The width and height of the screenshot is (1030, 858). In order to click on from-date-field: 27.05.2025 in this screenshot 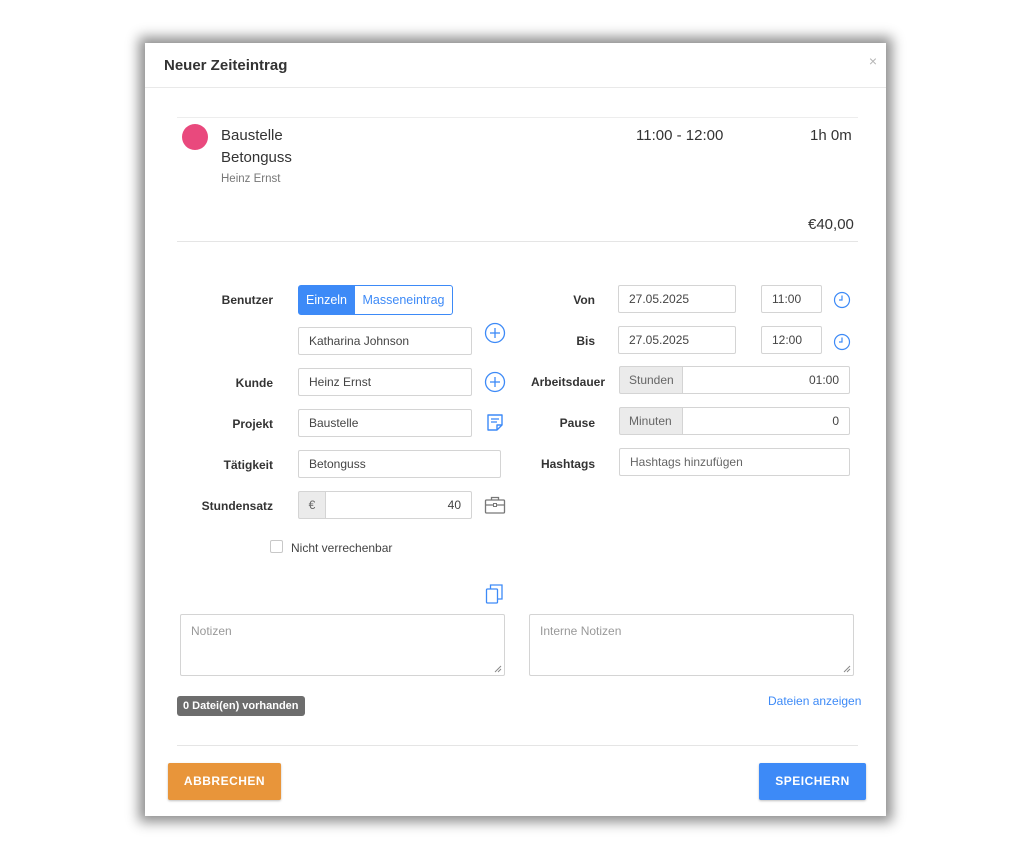, I will do `click(677, 299)`.